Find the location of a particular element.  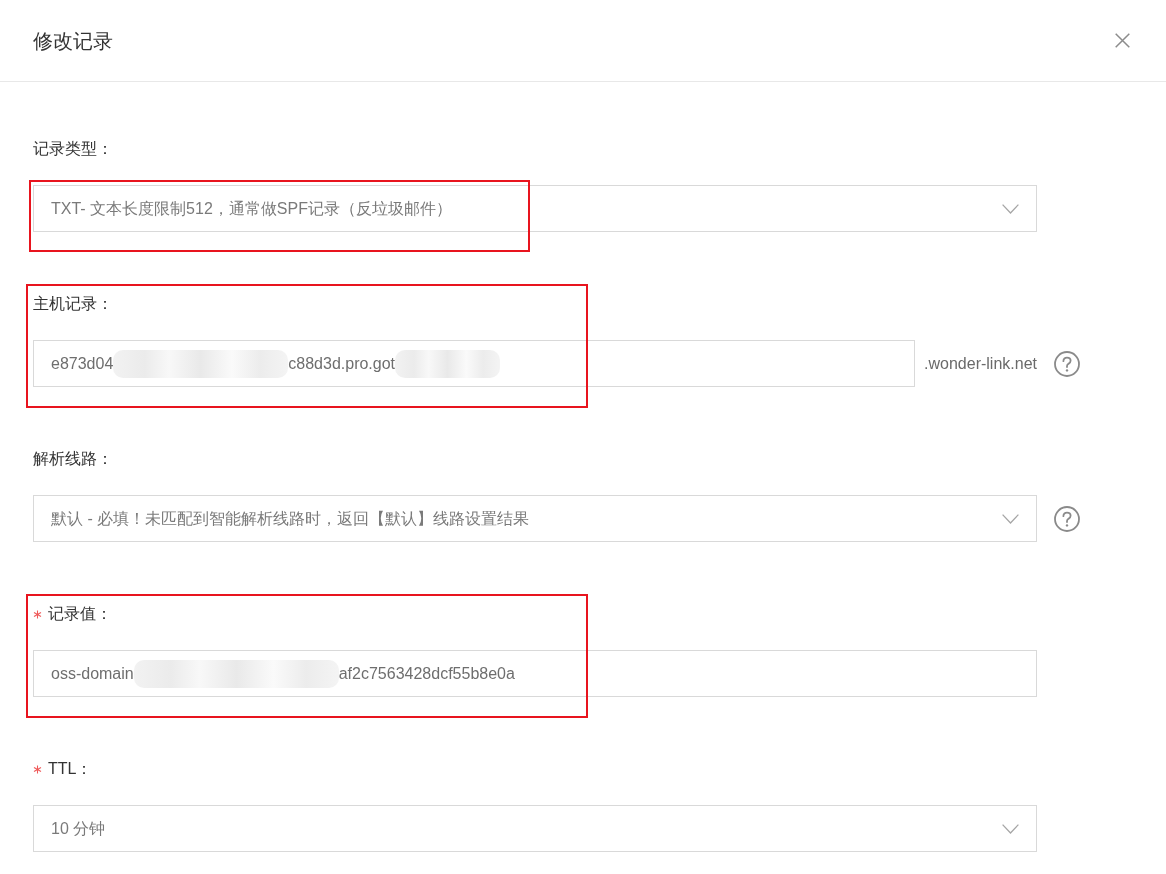

field-label: 记录值： is located at coordinates (80, 614).